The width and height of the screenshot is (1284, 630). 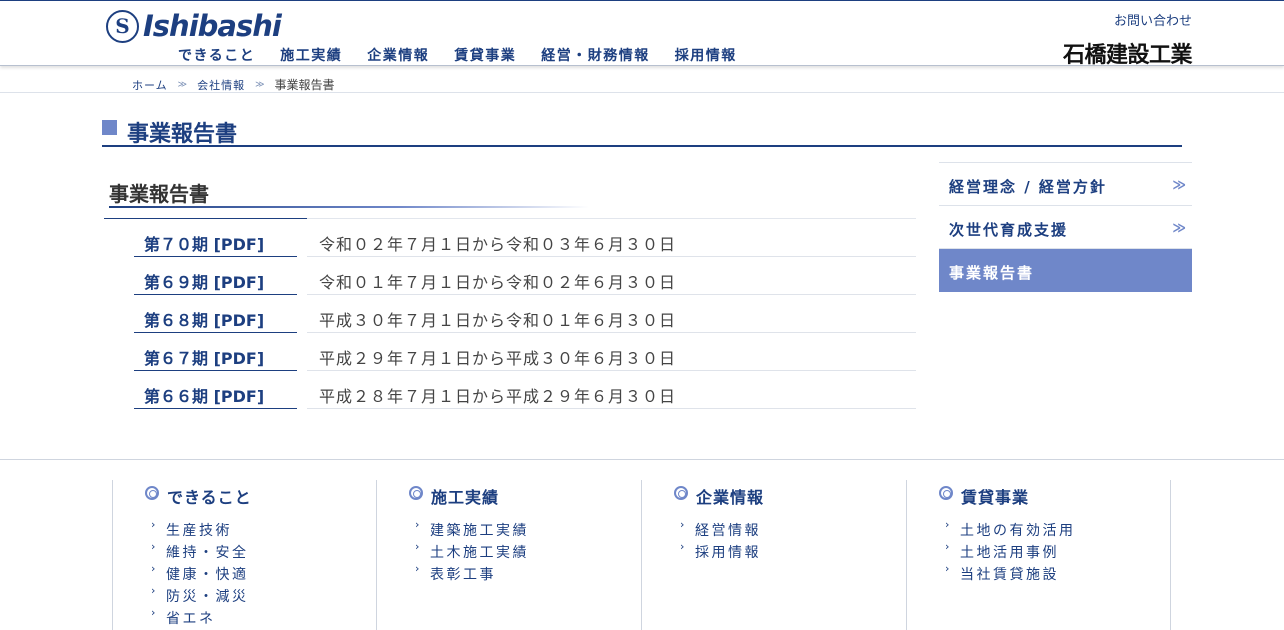 I want to click on footer-column-heading: 施工実績, so click(x=454, y=496).